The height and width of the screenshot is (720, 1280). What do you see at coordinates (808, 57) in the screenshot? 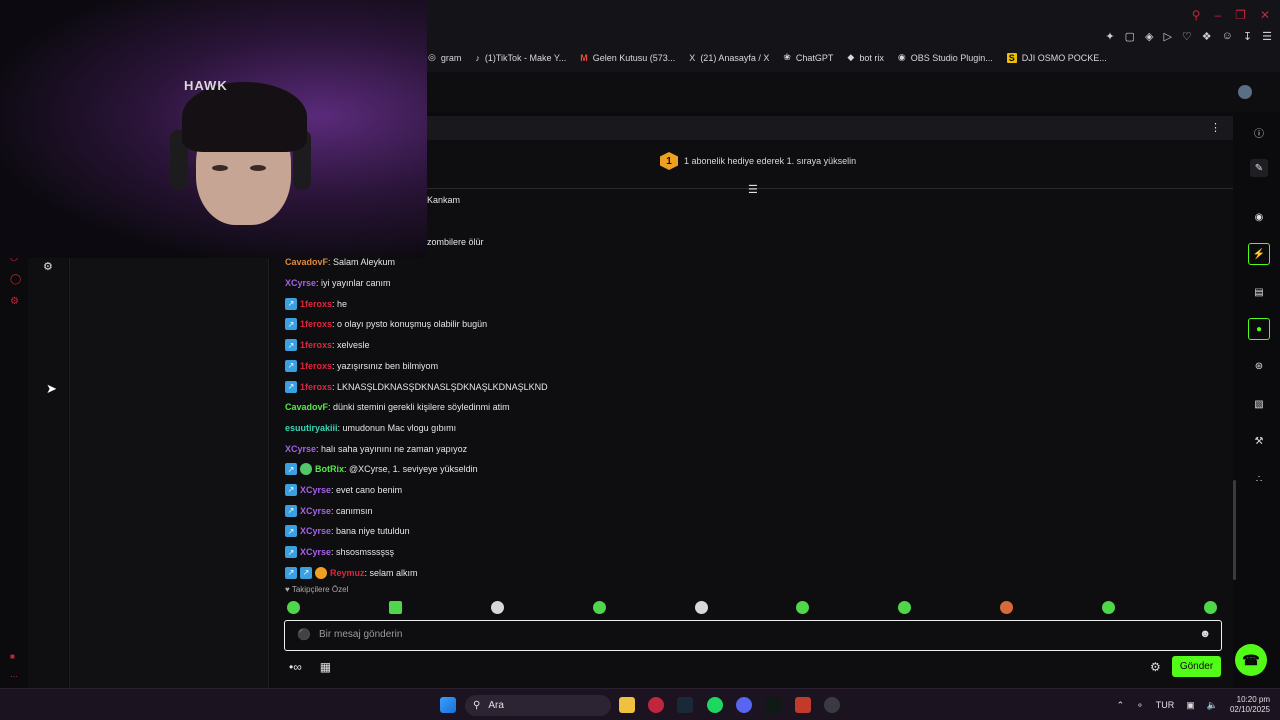
I see `bookmark-item: ❀ ChatGPT` at bounding box center [808, 57].